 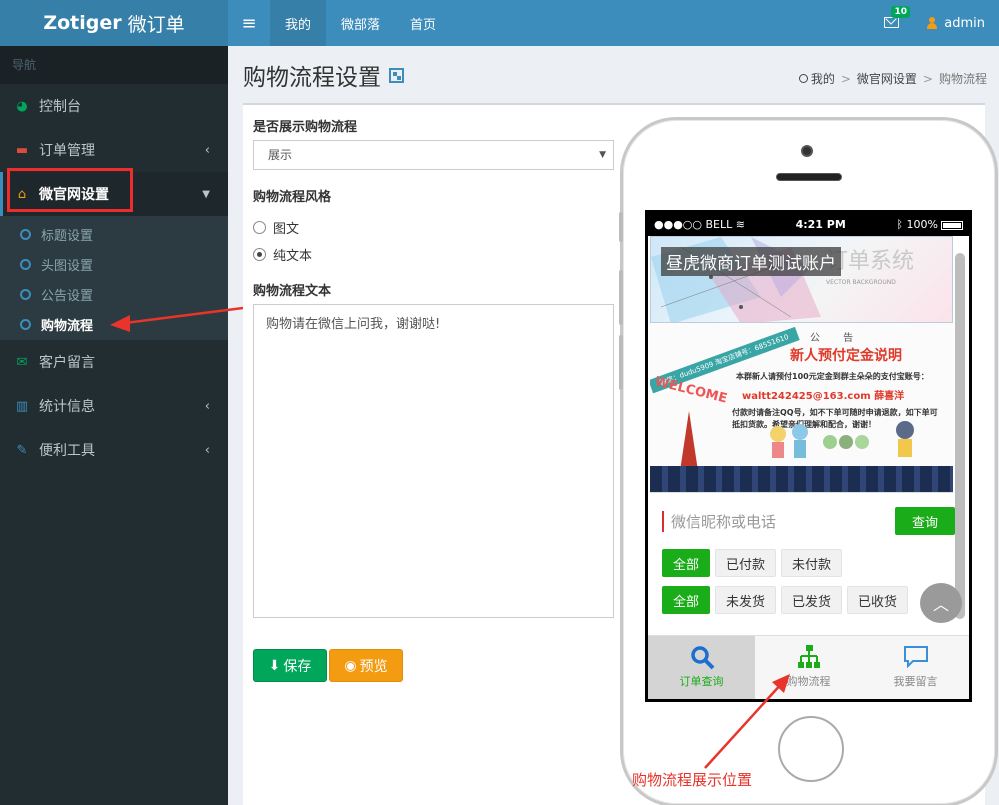 I want to click on sidebar-item-dashboard: ◕ 控制台, so click(x=114, y=106).